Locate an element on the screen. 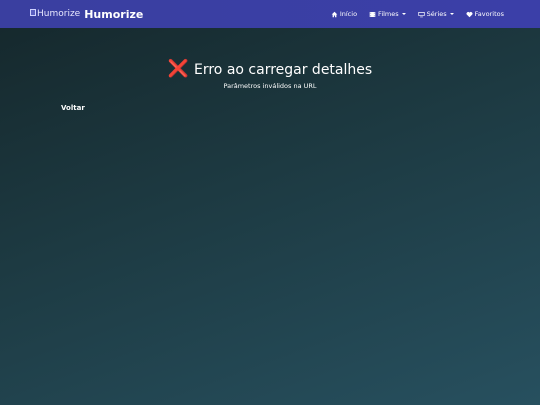 This screenshot has height=405, width=540. back-button: Voltar is located at coordinates (73, 108).